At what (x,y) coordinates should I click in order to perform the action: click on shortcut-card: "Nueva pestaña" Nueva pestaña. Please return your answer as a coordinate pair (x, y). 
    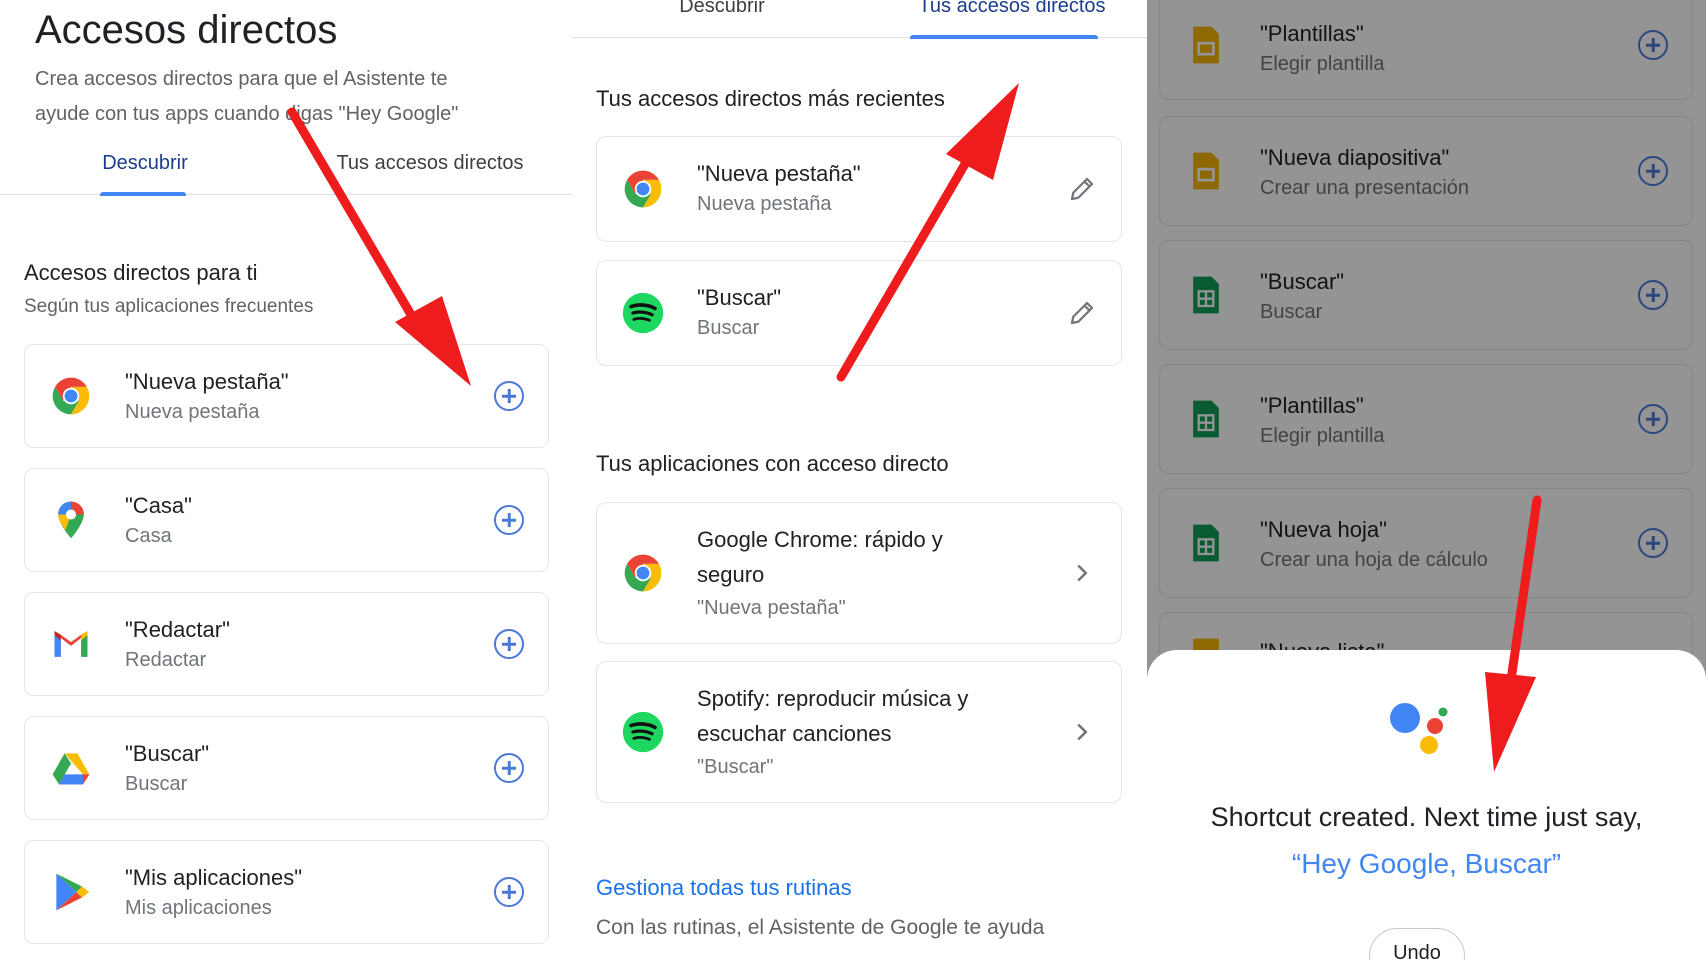
    Looking at the image, I should click on (286, 396).